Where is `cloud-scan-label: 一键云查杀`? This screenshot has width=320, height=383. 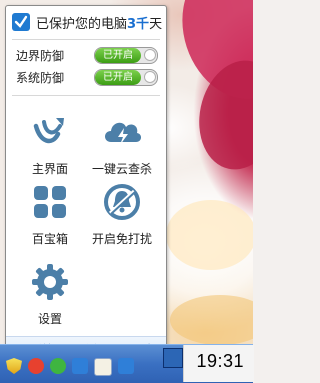 cloud-scan-label: 一键云查杀 is located at coordinates (121, 169).